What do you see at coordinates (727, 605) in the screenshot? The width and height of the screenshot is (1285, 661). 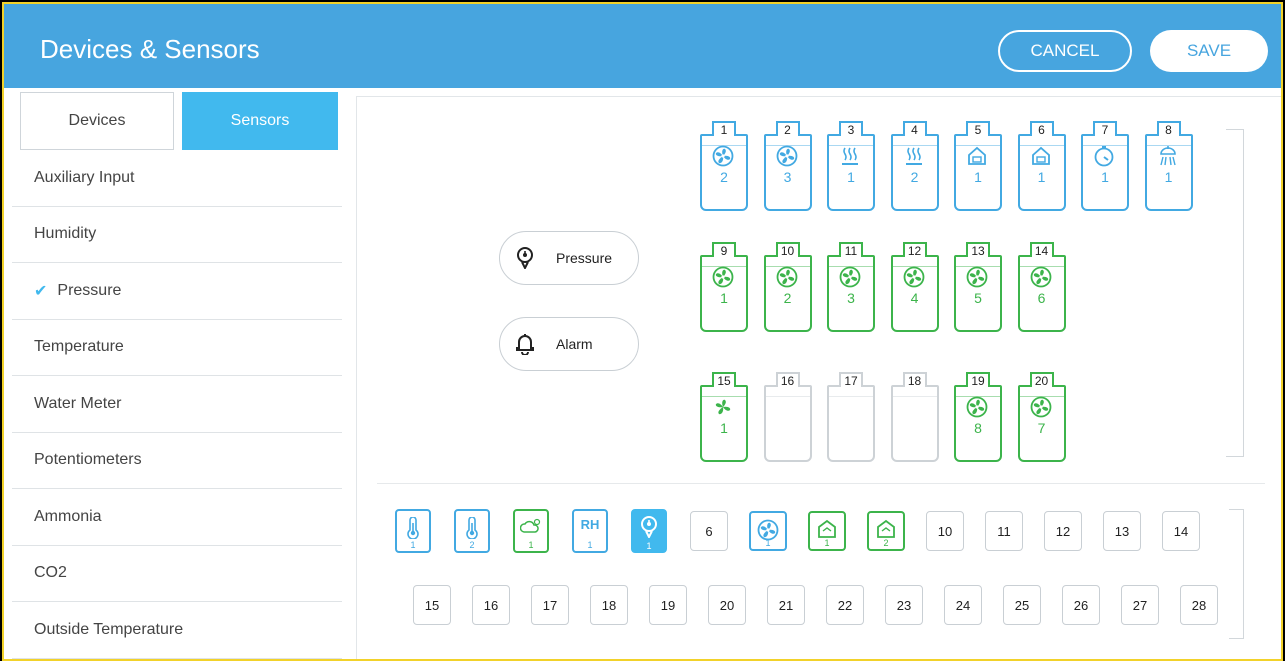 I see `sensor-slot: 20` at bounding box center [727, 605].